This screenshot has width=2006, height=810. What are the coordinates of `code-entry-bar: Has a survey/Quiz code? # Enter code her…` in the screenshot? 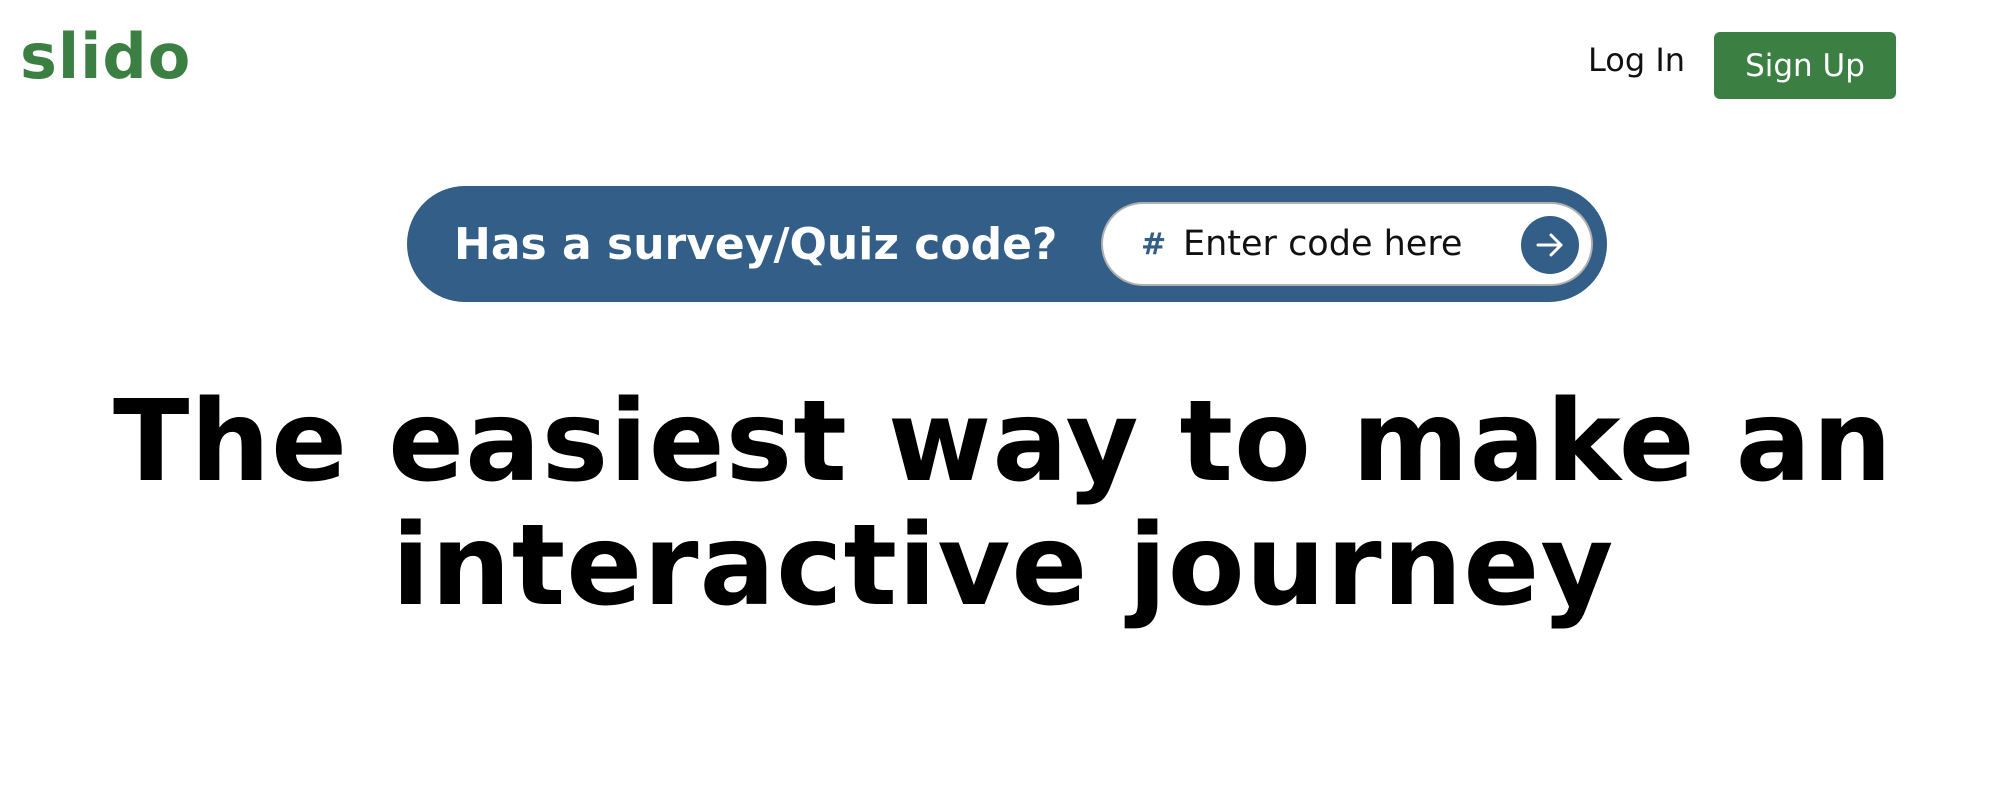 It's located at (1007, 244).